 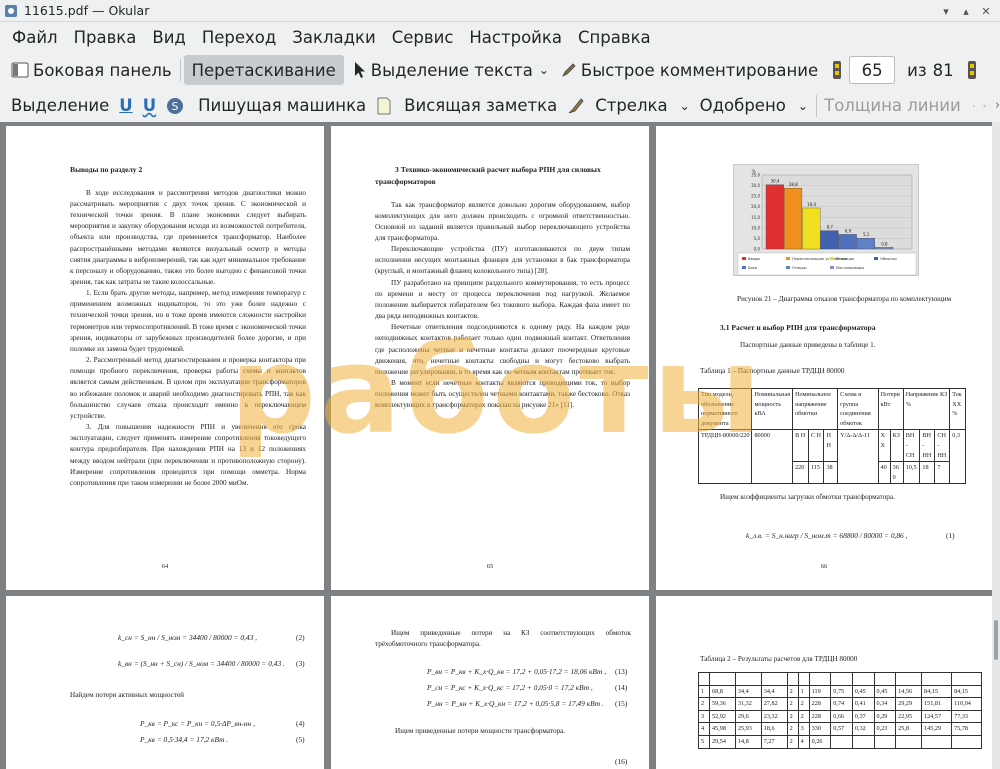 What do you see at coordinates (872, 70) in the screenshot?
I see `page-number-input: 65` at bounding box center [872, 70].